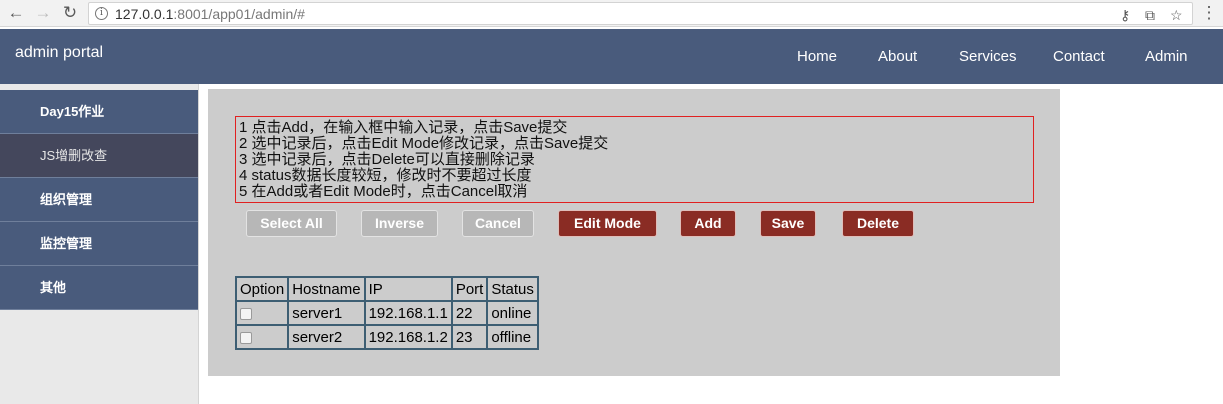 The image size is (1223, 404). I want to click on column-header-ip: IP, so click(408, 289).